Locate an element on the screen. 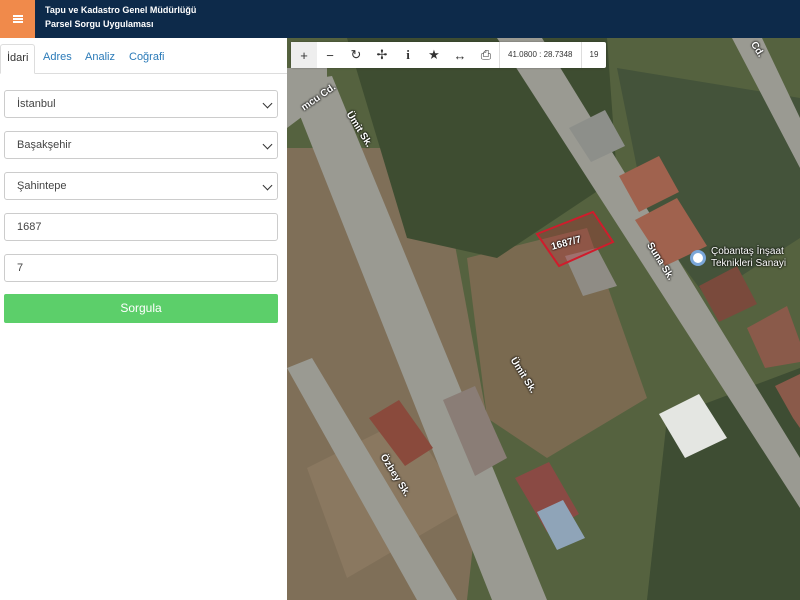 The width and height of the screenshot is (800, 600). query-button: Sorgula is located at coordinates (141, 308).